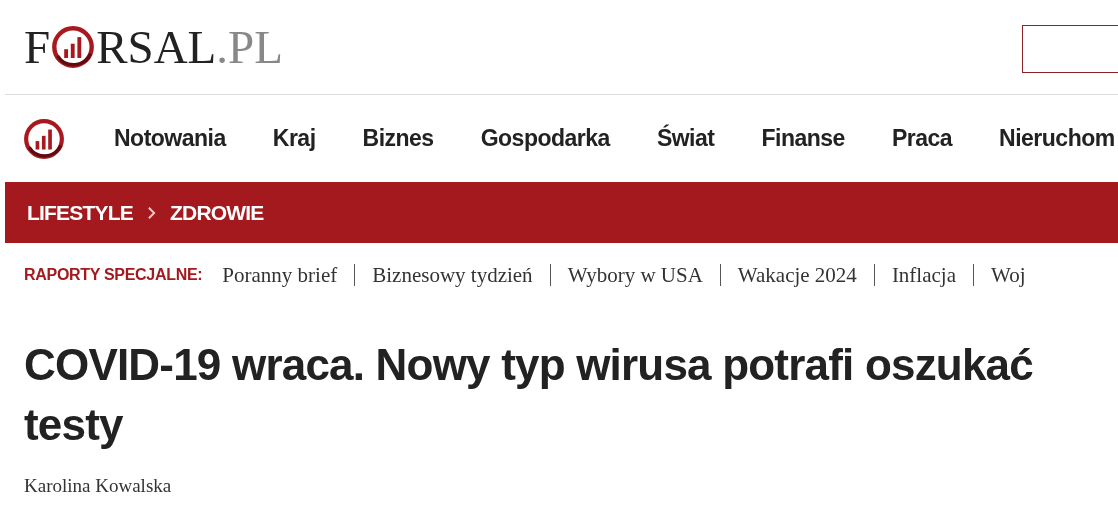  Describe the element at coordinates (280, 275) in the screenshot. I see `report-link: Poranny brief` at that location.